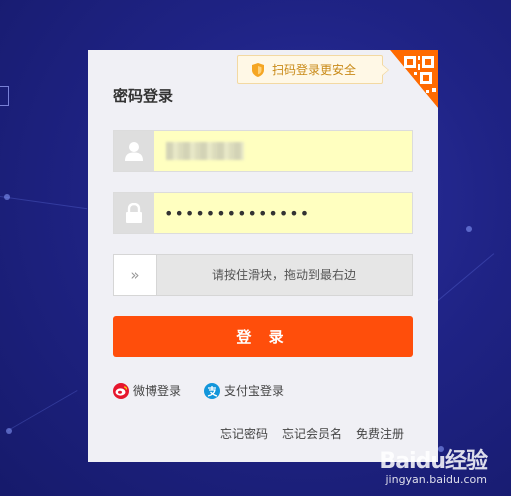 The image size is (511, 496). I want to click on alipay-login-link: 支付宝登录, so click(244, 390).